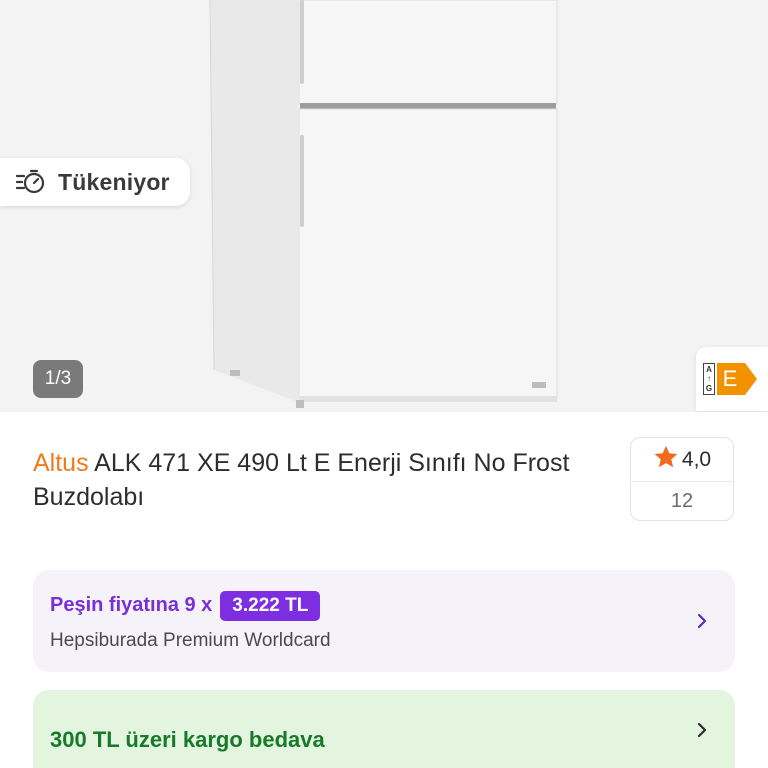  I want to click on energy-label-badge: A ↑ G E, so click(732, 379).